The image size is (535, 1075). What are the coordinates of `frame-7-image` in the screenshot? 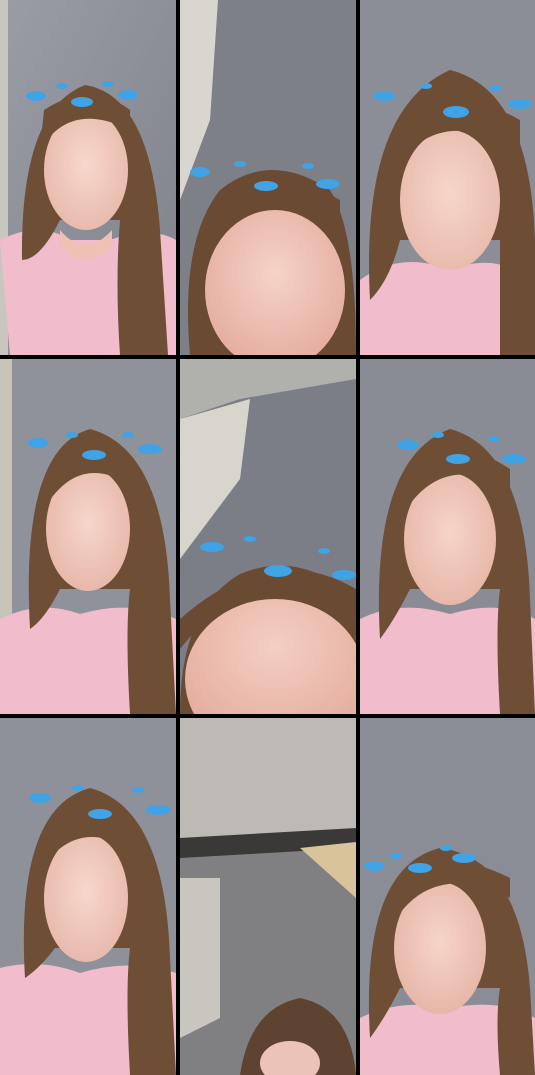 It's located at (88, 896).